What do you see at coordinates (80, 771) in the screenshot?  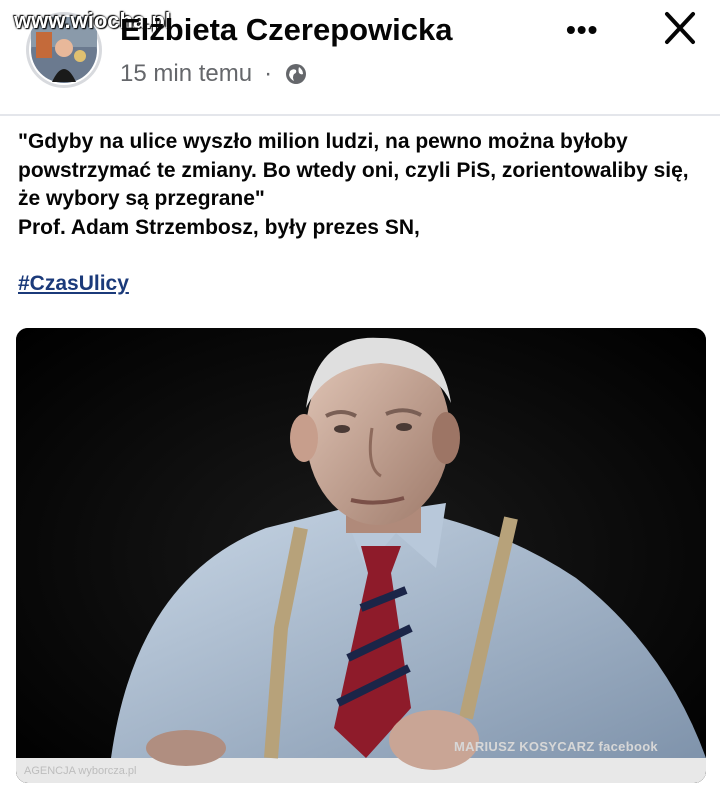 I see `agency-watermark: AGENCJA wyborcza.pl` at bounding box center [80, 771].